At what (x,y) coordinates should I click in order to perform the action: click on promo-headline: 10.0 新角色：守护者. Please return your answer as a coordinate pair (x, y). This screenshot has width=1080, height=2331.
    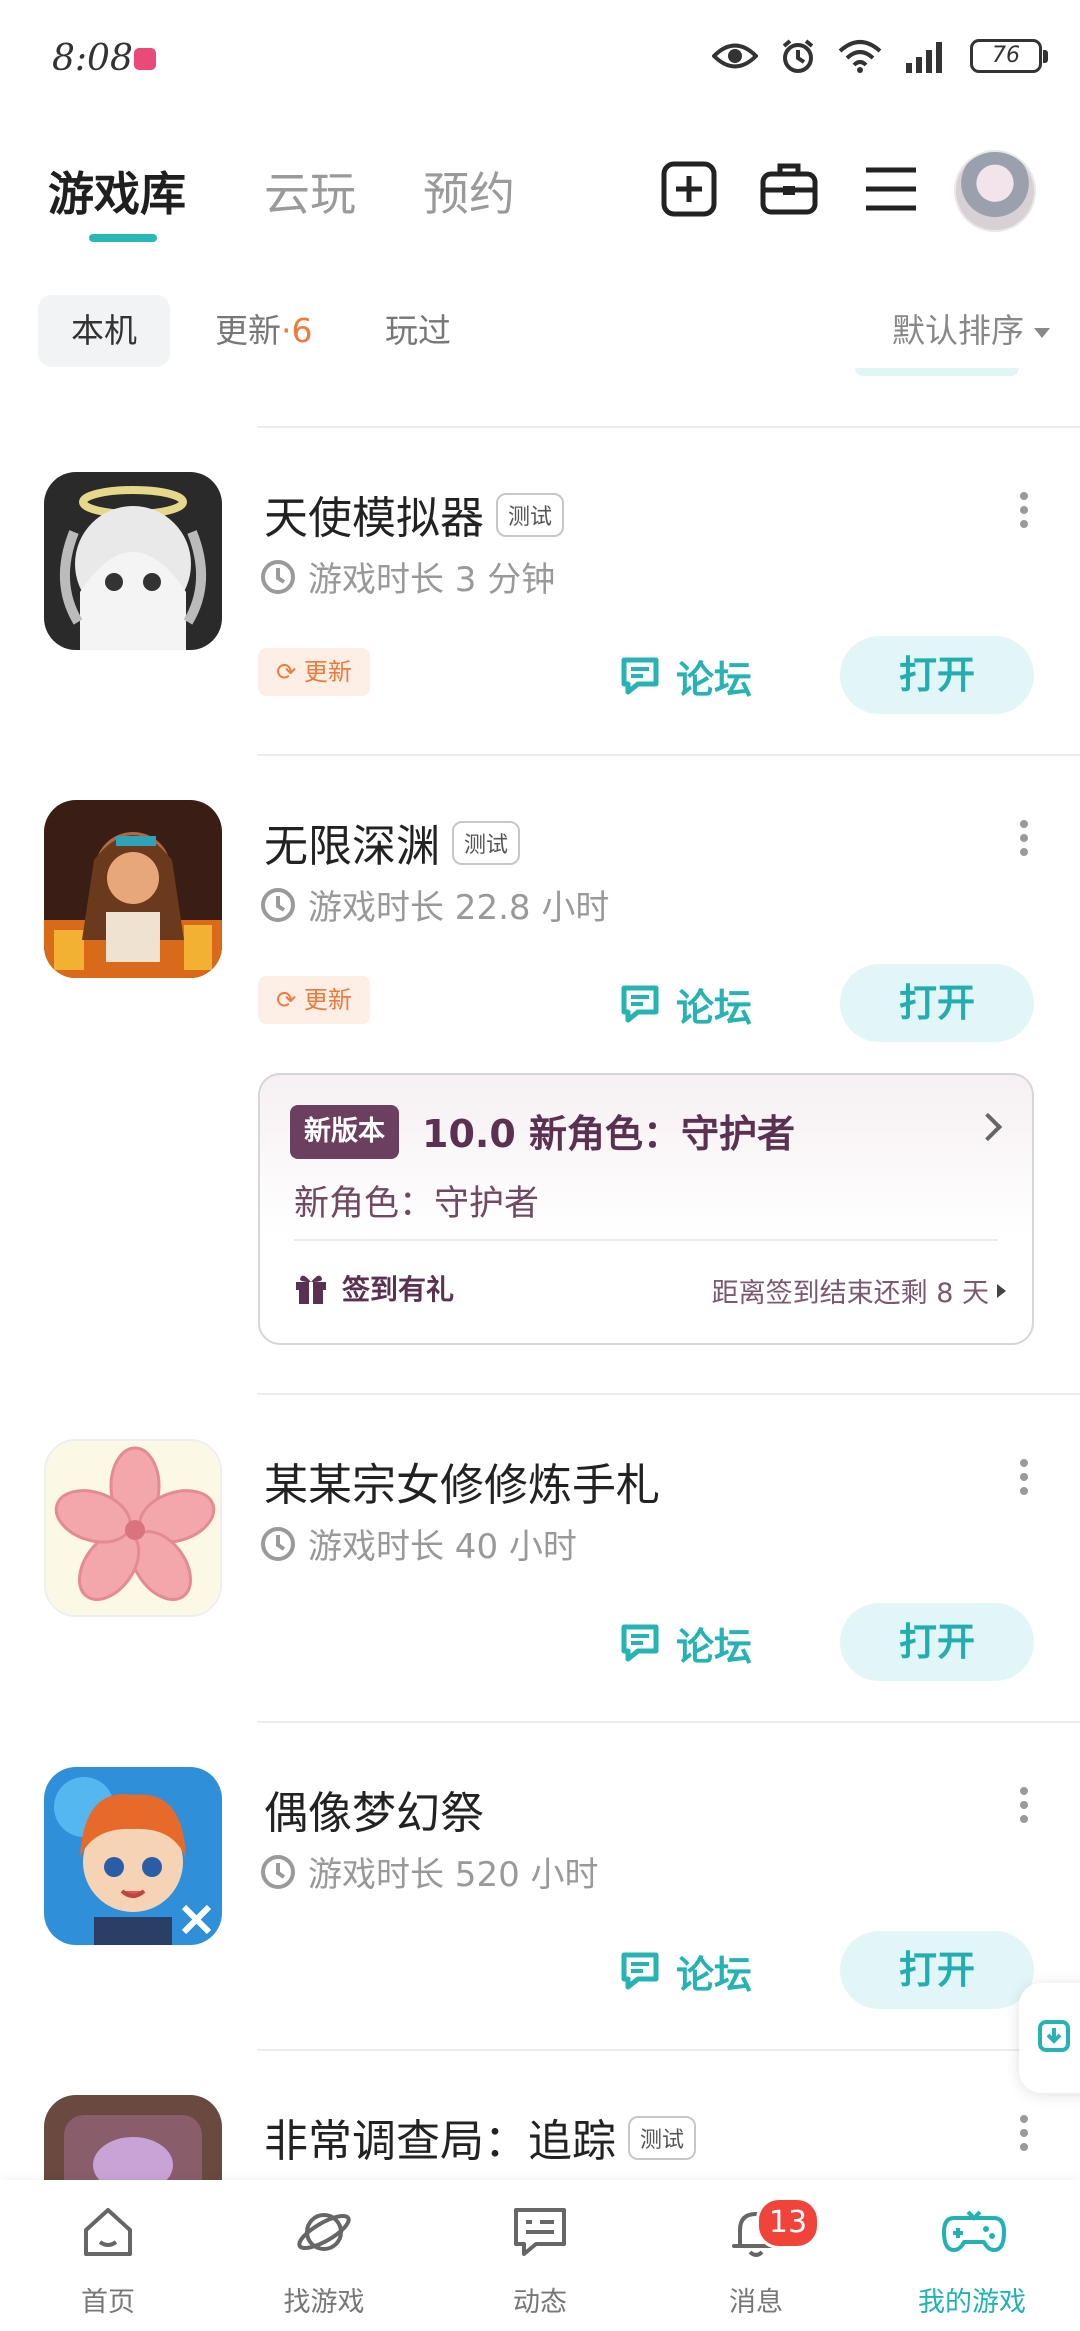
    Looking at the image, I should click on (608, 1134).